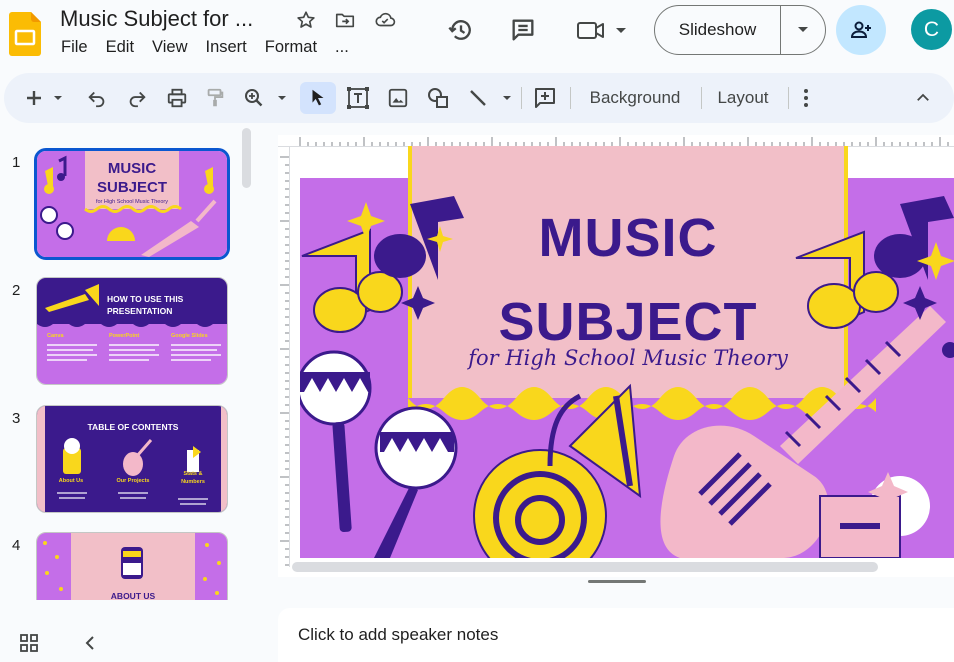  I want to click on thumb-title-line2: SUBJECT, so click(131, 187).